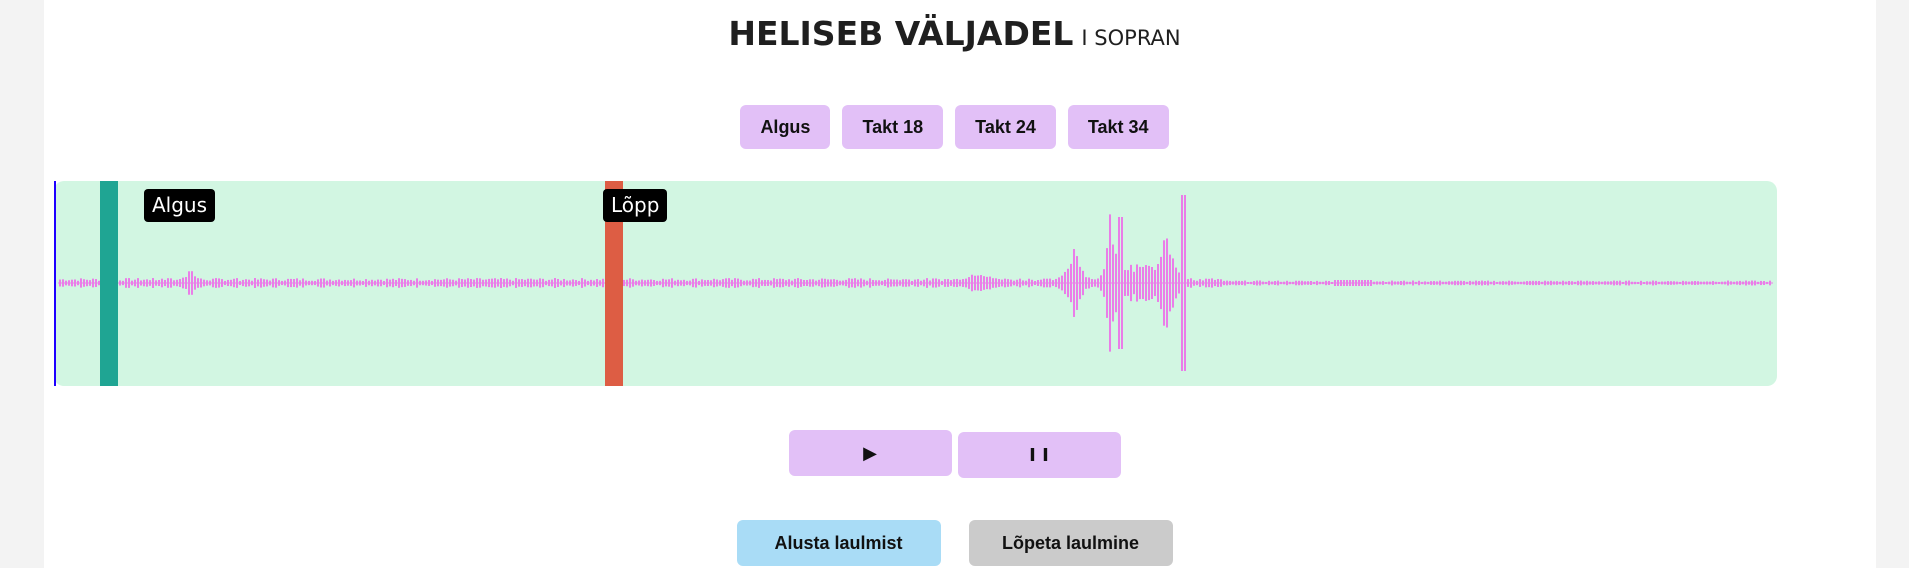  I want to click on play-button: ▶, so click(870, 453).